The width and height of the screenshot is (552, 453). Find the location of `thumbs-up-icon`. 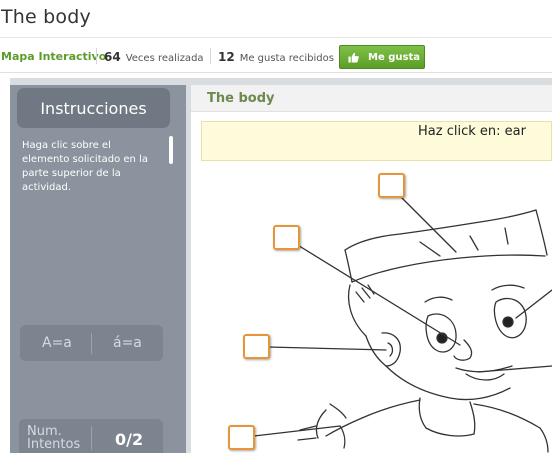

thumbs-up-icon is located at coordinates (353, 57).